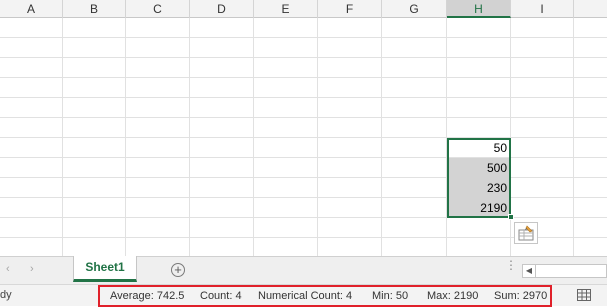  I want to click on column-header-j, so click(590, 9).